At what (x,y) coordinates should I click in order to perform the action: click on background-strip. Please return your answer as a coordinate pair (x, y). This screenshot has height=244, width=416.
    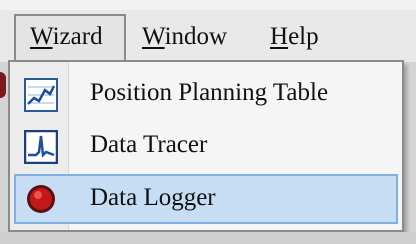
    Looking at the image, I should click on (208, 238).